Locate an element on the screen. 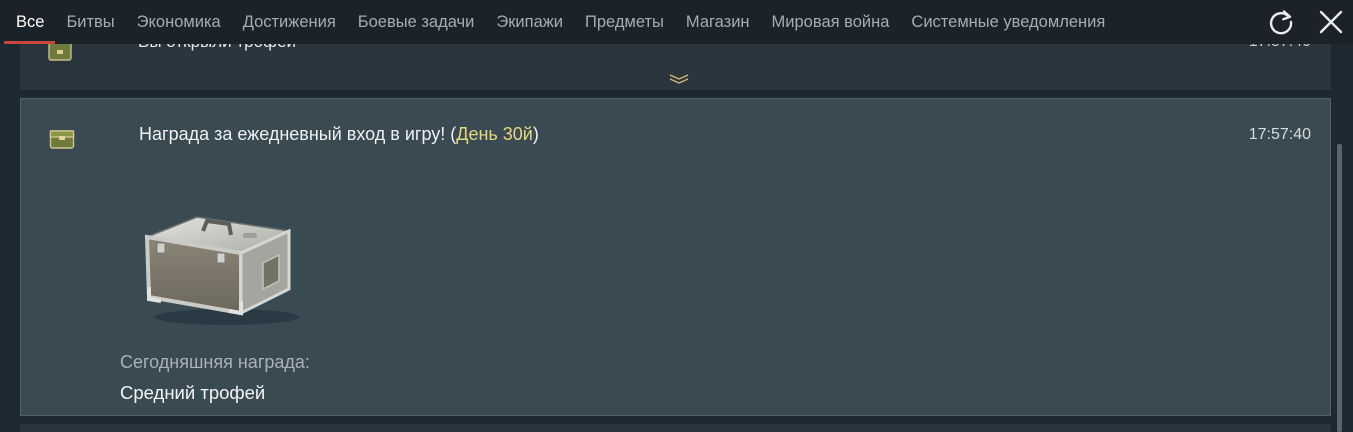 This screenshot has height=432, width=1353. notification-text: Вы открыли трофей is located at coordinates (217, 48).